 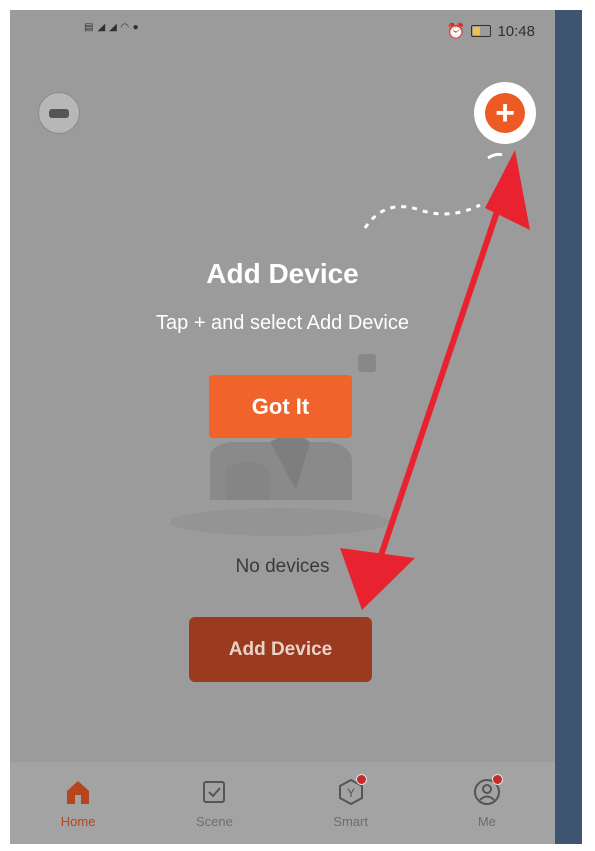 What do you see at coordinates (422, 216) in the screenshot?
I see `hint-dotted-curve` at bounding box center [422, 216].